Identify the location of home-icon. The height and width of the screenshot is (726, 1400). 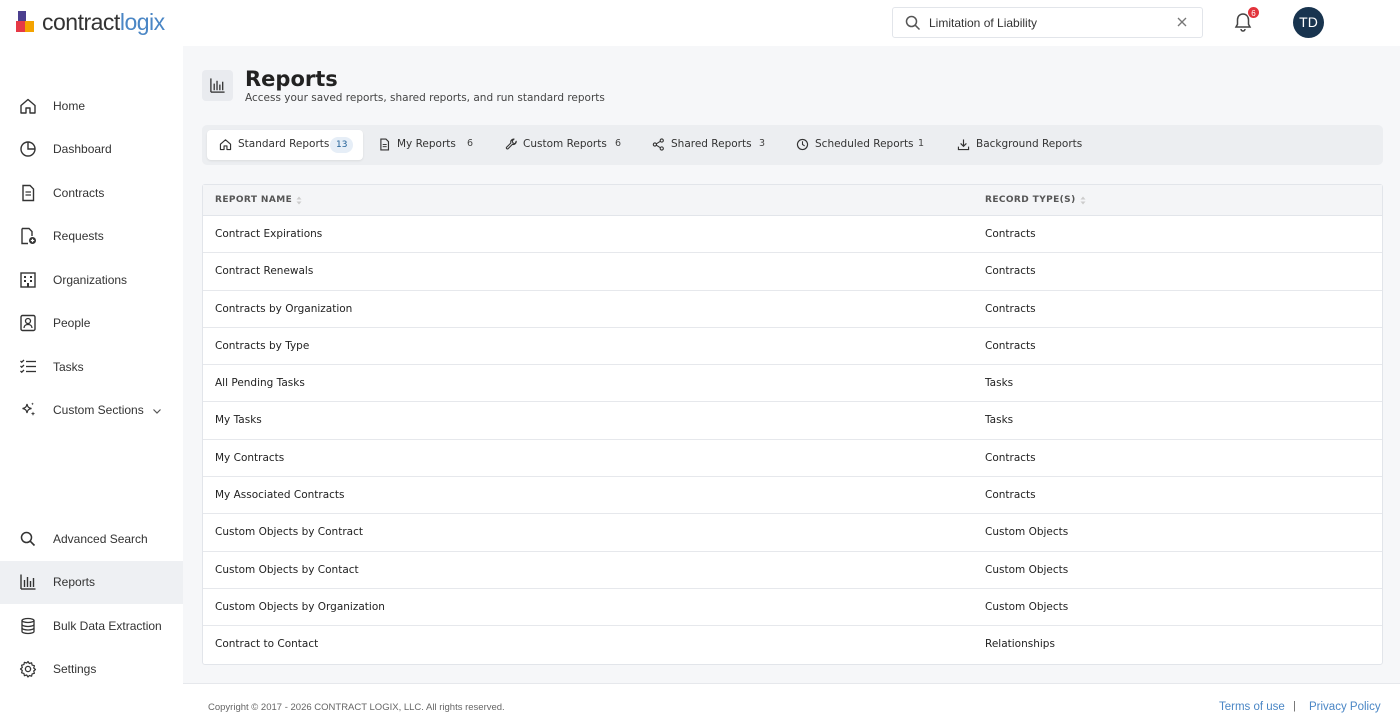
(225, 145).